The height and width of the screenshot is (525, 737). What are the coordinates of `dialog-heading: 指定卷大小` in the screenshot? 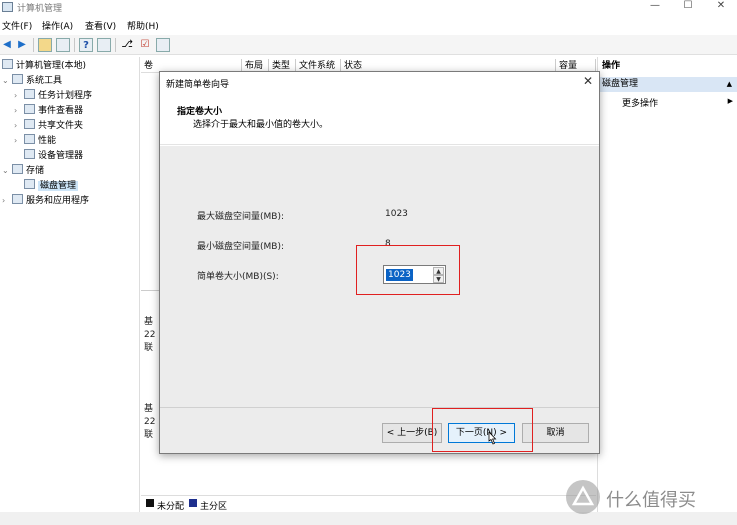 It's located at (200, 112).